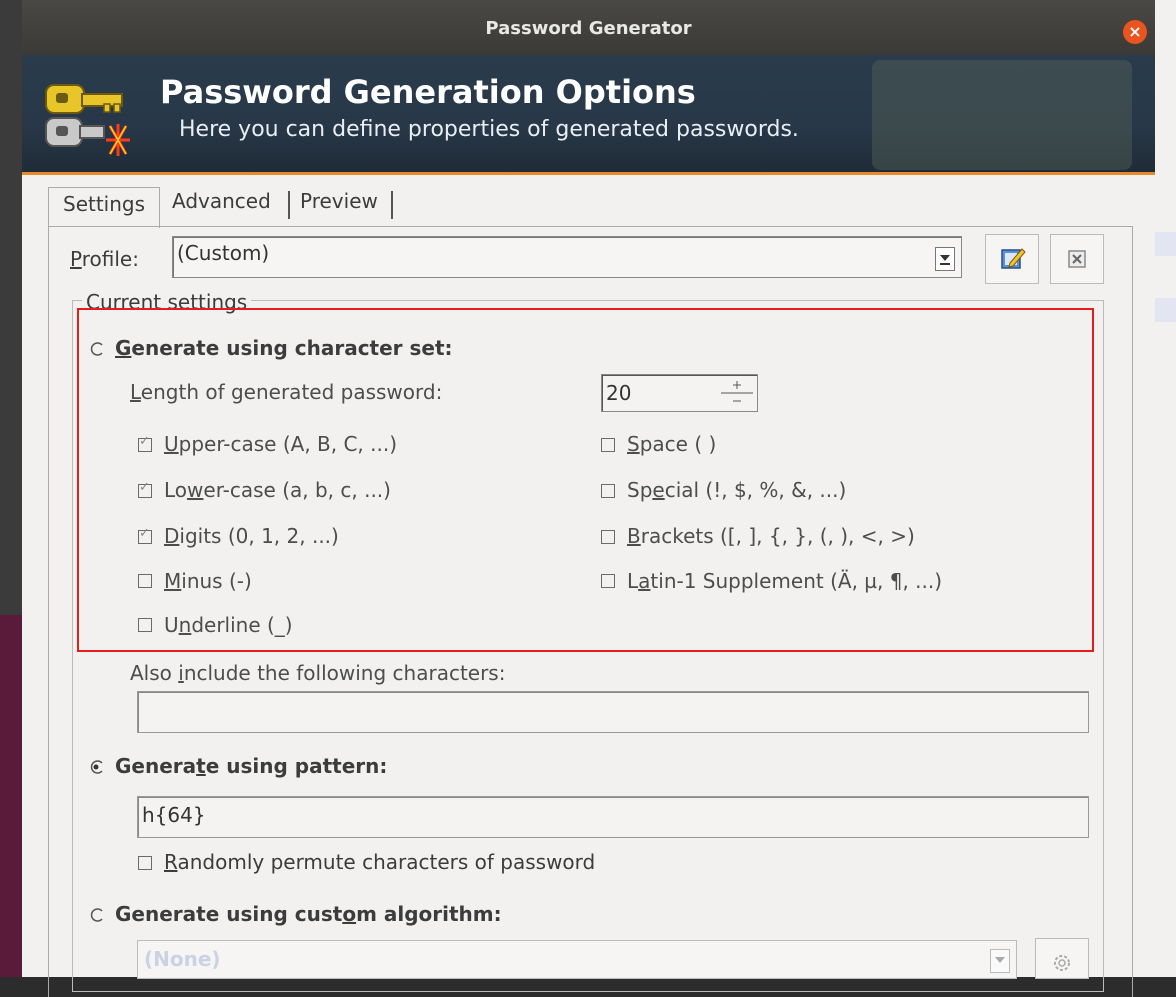 The height and width of the screenshot is (997, 1176). What do you see at coordinates (145, 863) in the screenshot?
I see `permute-checkbox` at bounding box center [145, 863].